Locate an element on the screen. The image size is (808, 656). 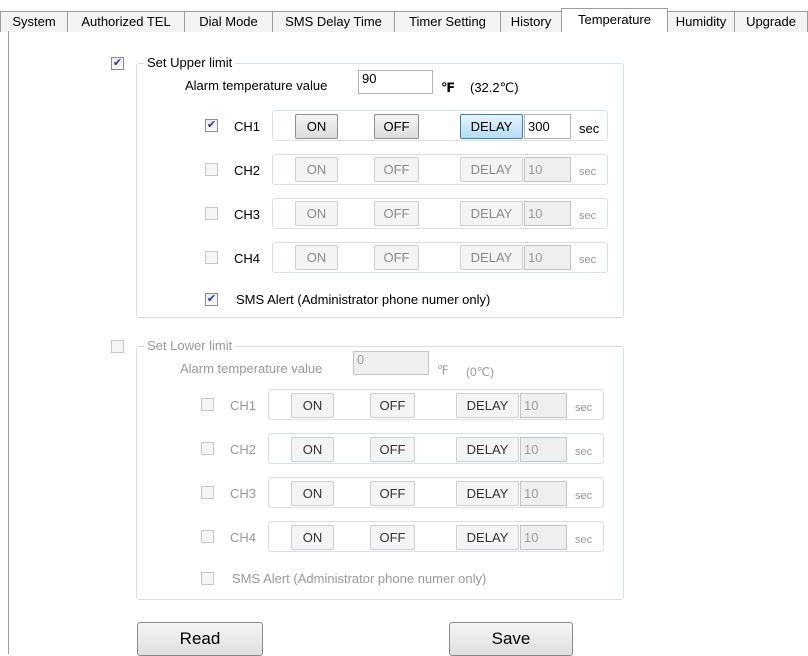
upper-ch3-delay-input: 10 is located at coordinates (547, 213).